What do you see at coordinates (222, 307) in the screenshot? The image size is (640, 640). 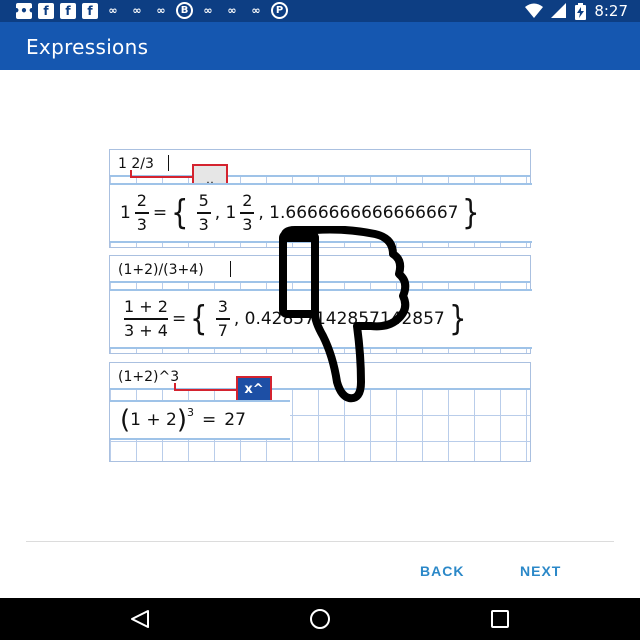 I see `numerator: 3` at bounding box center [222, 307].